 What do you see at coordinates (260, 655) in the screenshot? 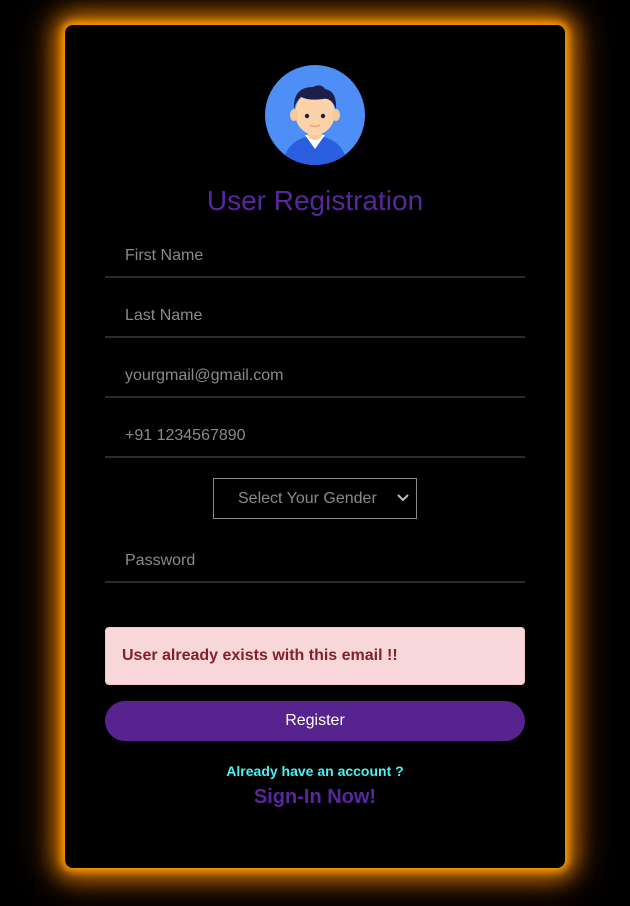
I see `error-message: User already exists with this email !!` at bounding box center [260, 655].